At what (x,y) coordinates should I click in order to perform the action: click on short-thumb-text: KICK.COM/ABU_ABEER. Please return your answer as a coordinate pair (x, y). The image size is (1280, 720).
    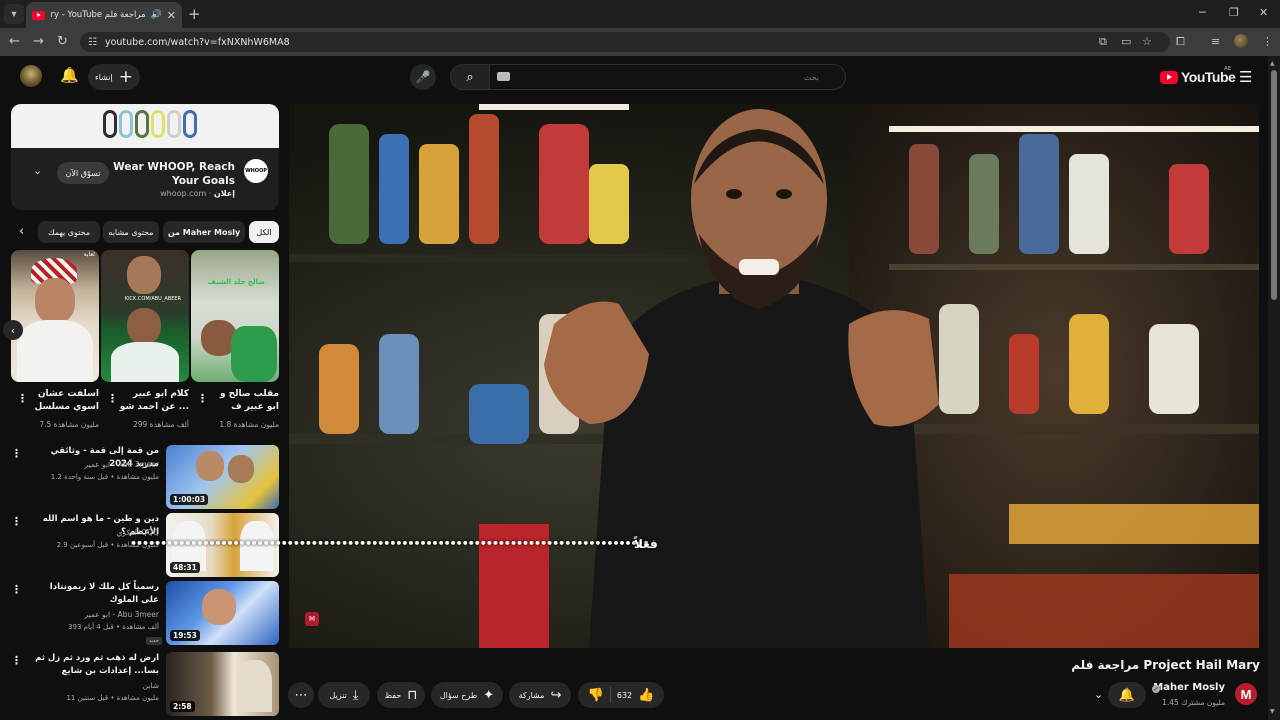
    Looking at the image, I should click on (152, 299).